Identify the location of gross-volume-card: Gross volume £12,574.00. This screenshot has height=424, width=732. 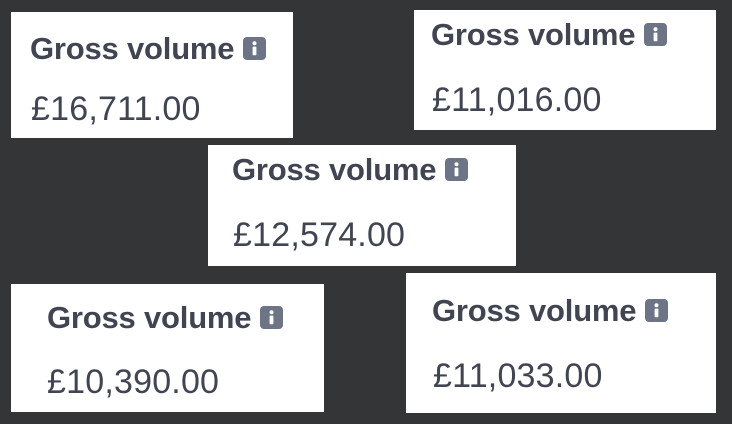
(362, 205).